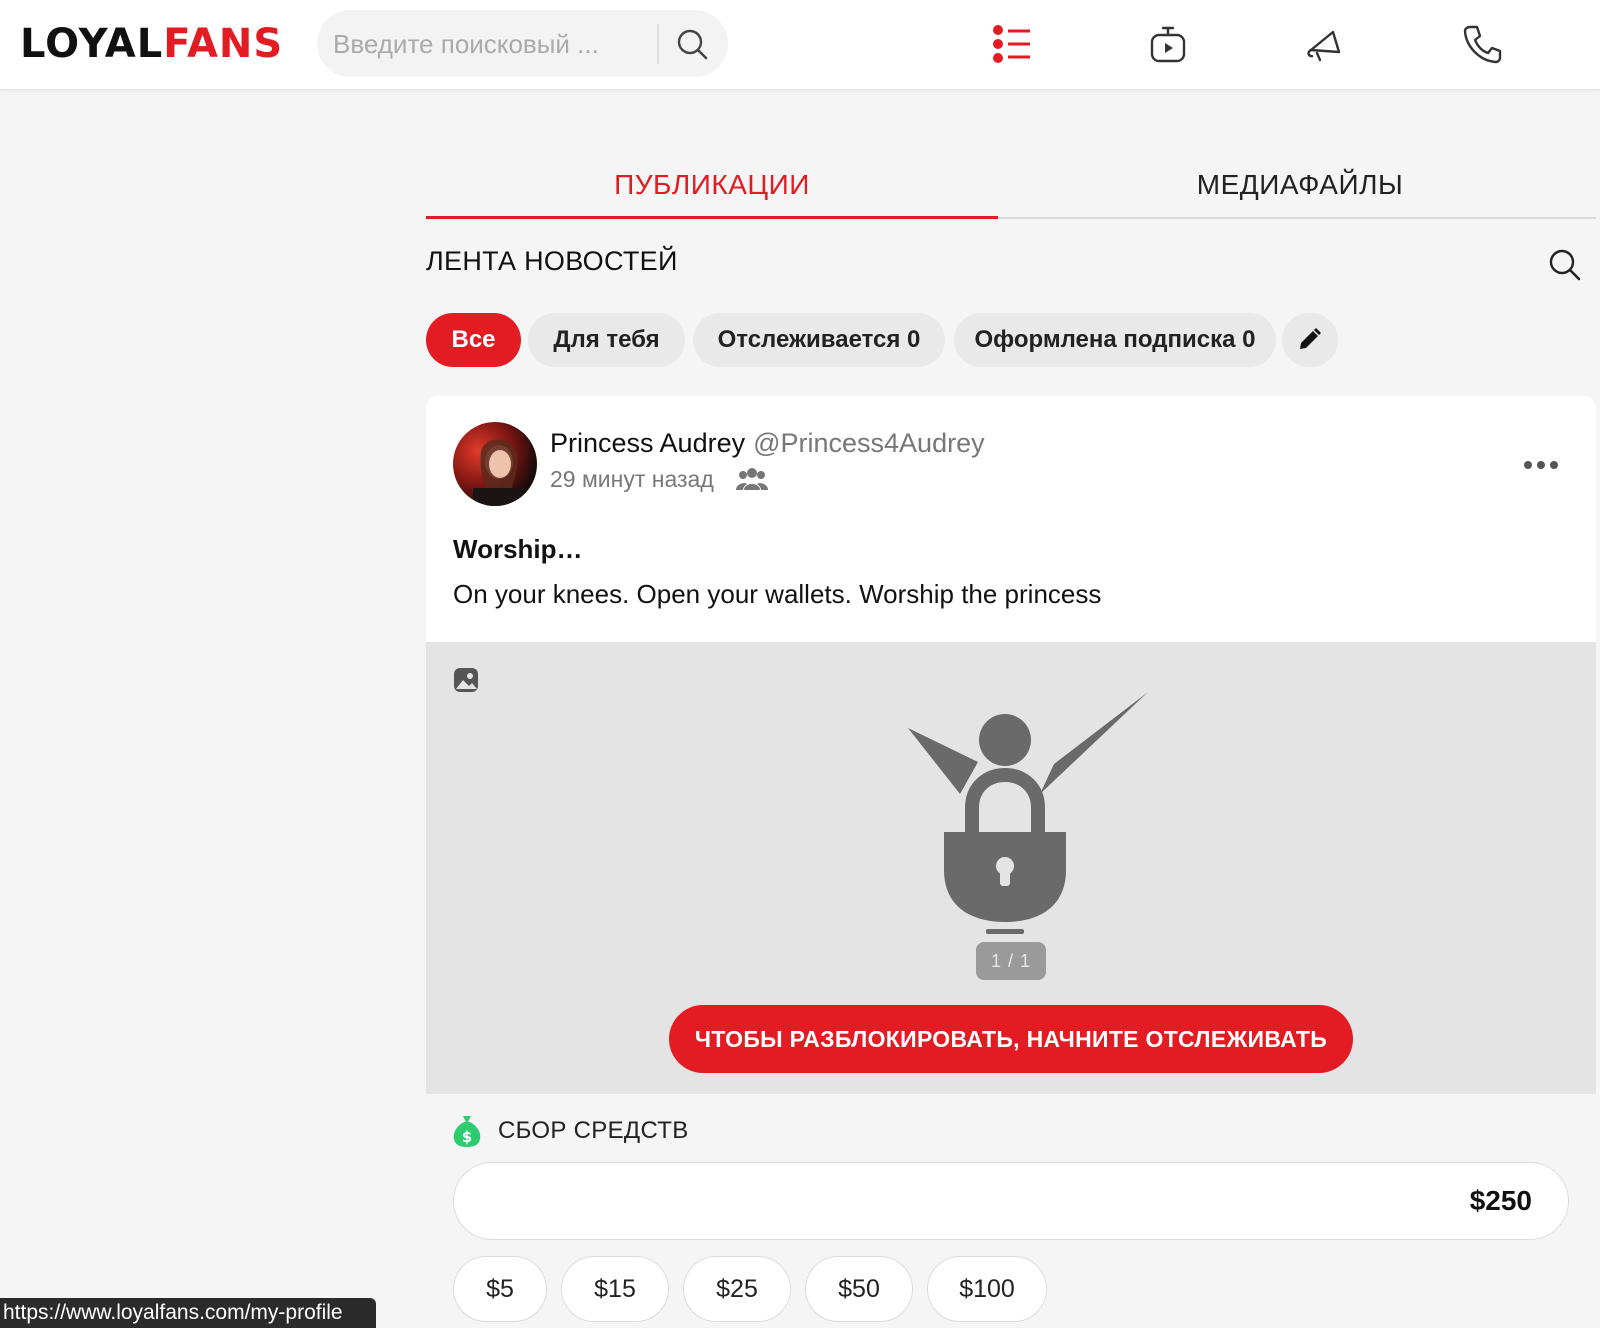 The image size is (1600, 1328). What do you see at coordinates (712, 217) in the screenshot?
I see `active-tab-indicator` at bounding box center [712, 217].